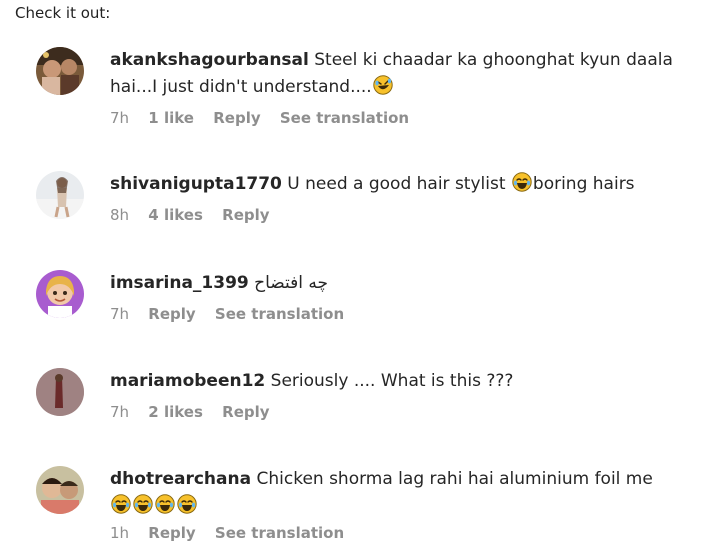  What do you see at coordinates (180, 479) in the screenshot?
I see `comment-username: dhotrearchana` at bounding box center [180, 479].